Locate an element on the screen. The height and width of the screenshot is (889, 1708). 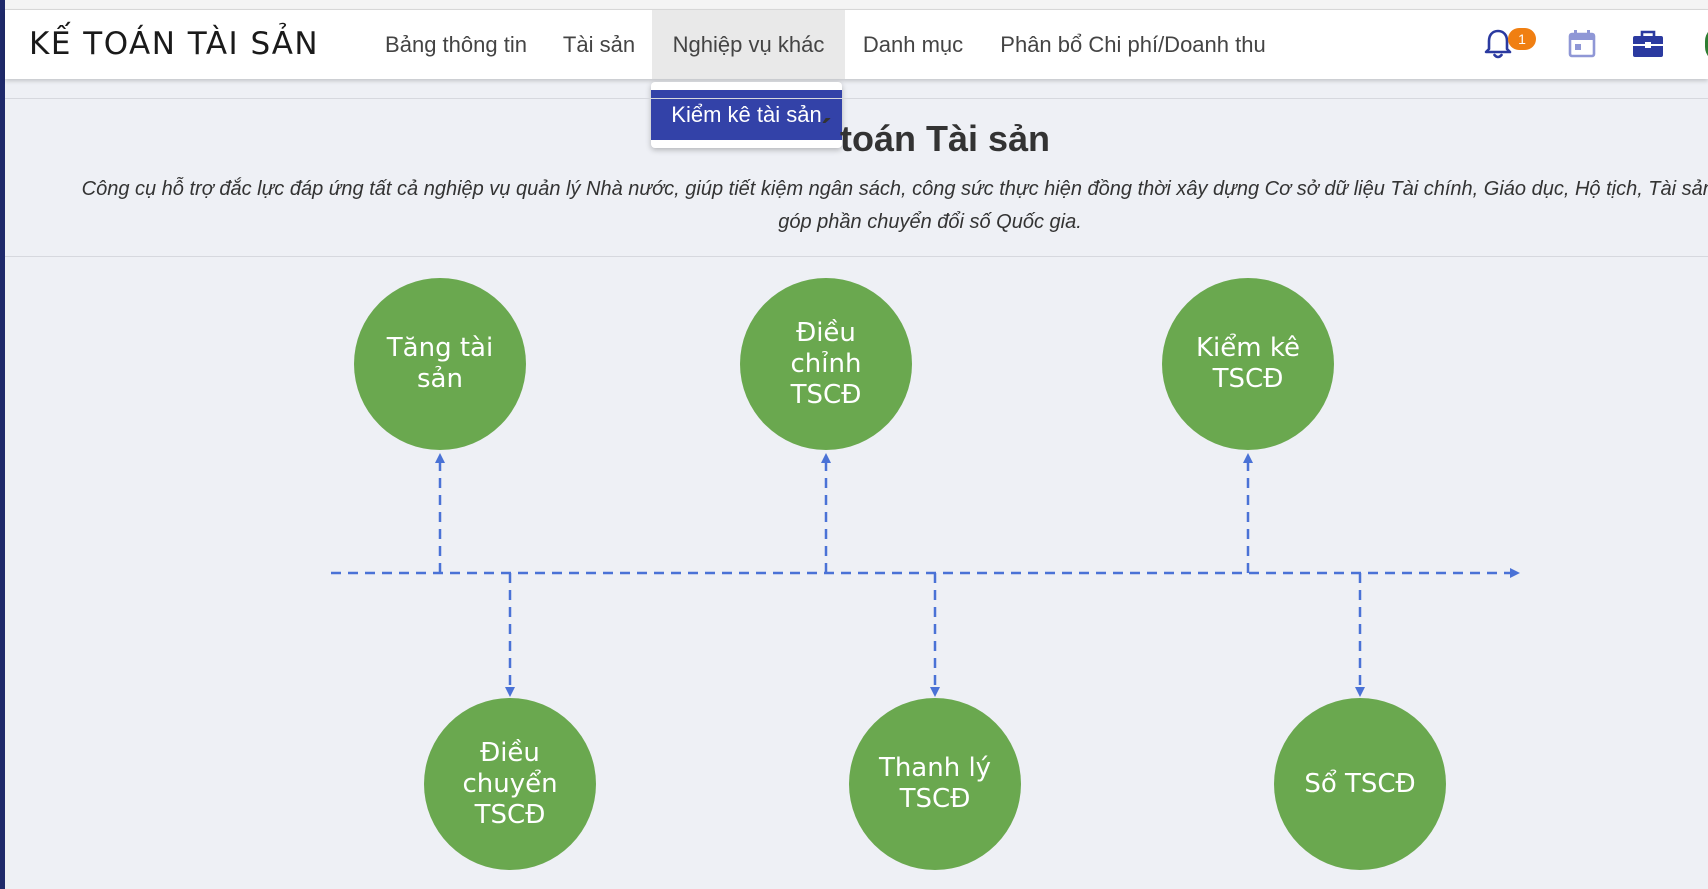
node-fixed-asset-transfer: Điều chuyển TSCĐ is located at coordinates (510, 784).